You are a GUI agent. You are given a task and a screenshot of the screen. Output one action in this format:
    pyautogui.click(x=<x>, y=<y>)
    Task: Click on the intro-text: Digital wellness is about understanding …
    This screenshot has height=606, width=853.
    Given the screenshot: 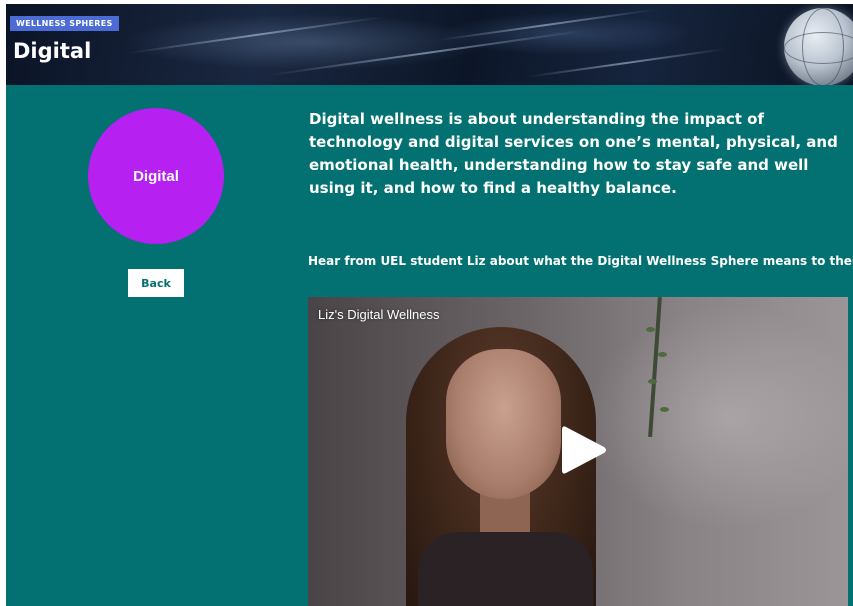 What is the action you would take?
    pyautogui.click(x=573, y=153)
    